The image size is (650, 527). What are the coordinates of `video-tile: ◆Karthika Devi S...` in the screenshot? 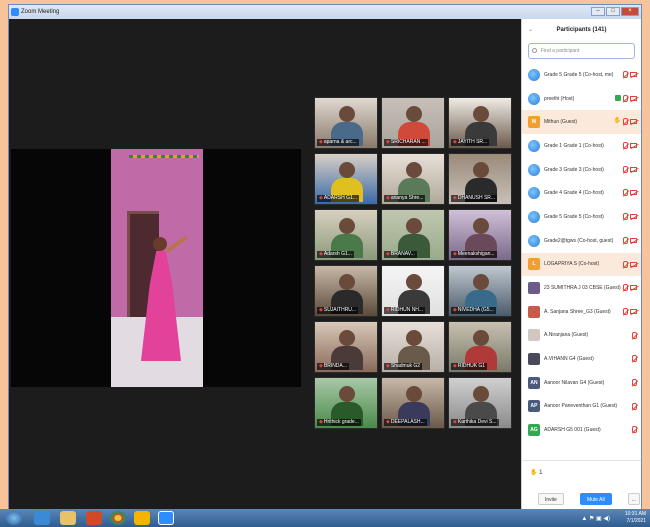 It's located at (480, 403).